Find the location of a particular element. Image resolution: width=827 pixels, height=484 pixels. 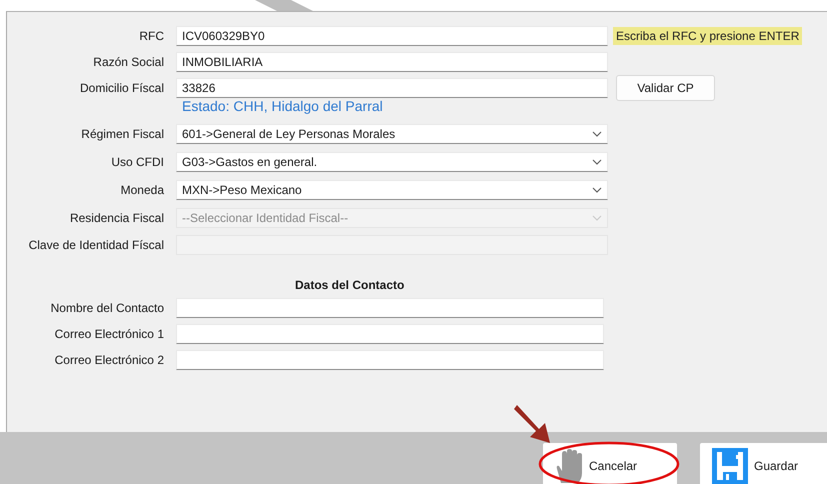

field-label: Nombre del Contacto is located at coordinates (107, 308).